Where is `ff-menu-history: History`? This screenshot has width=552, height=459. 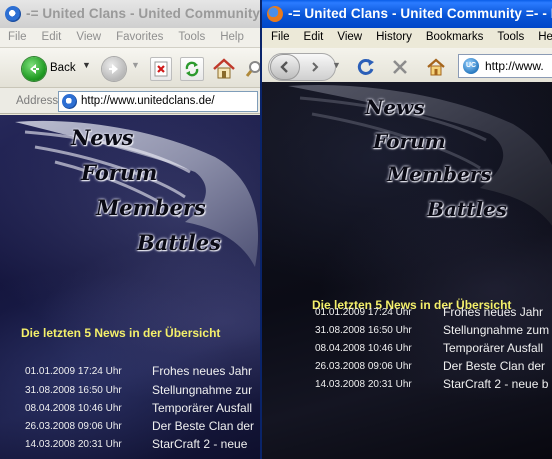 ff-menu-history: History is located at coordinates (392, 35).